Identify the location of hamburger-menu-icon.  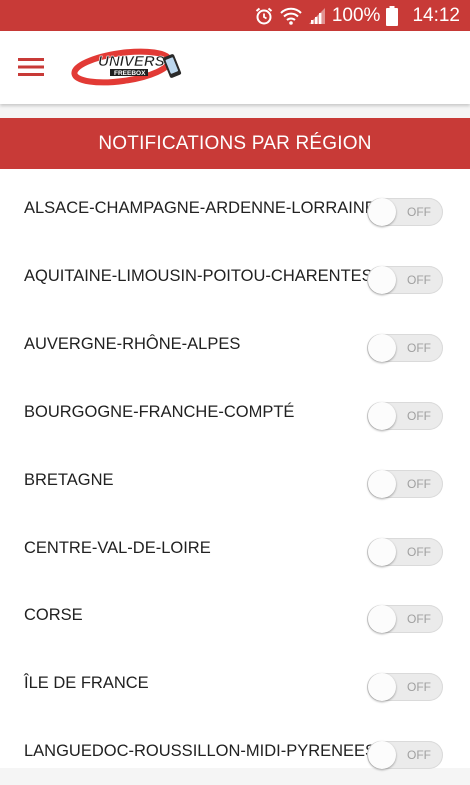
(31, 67).